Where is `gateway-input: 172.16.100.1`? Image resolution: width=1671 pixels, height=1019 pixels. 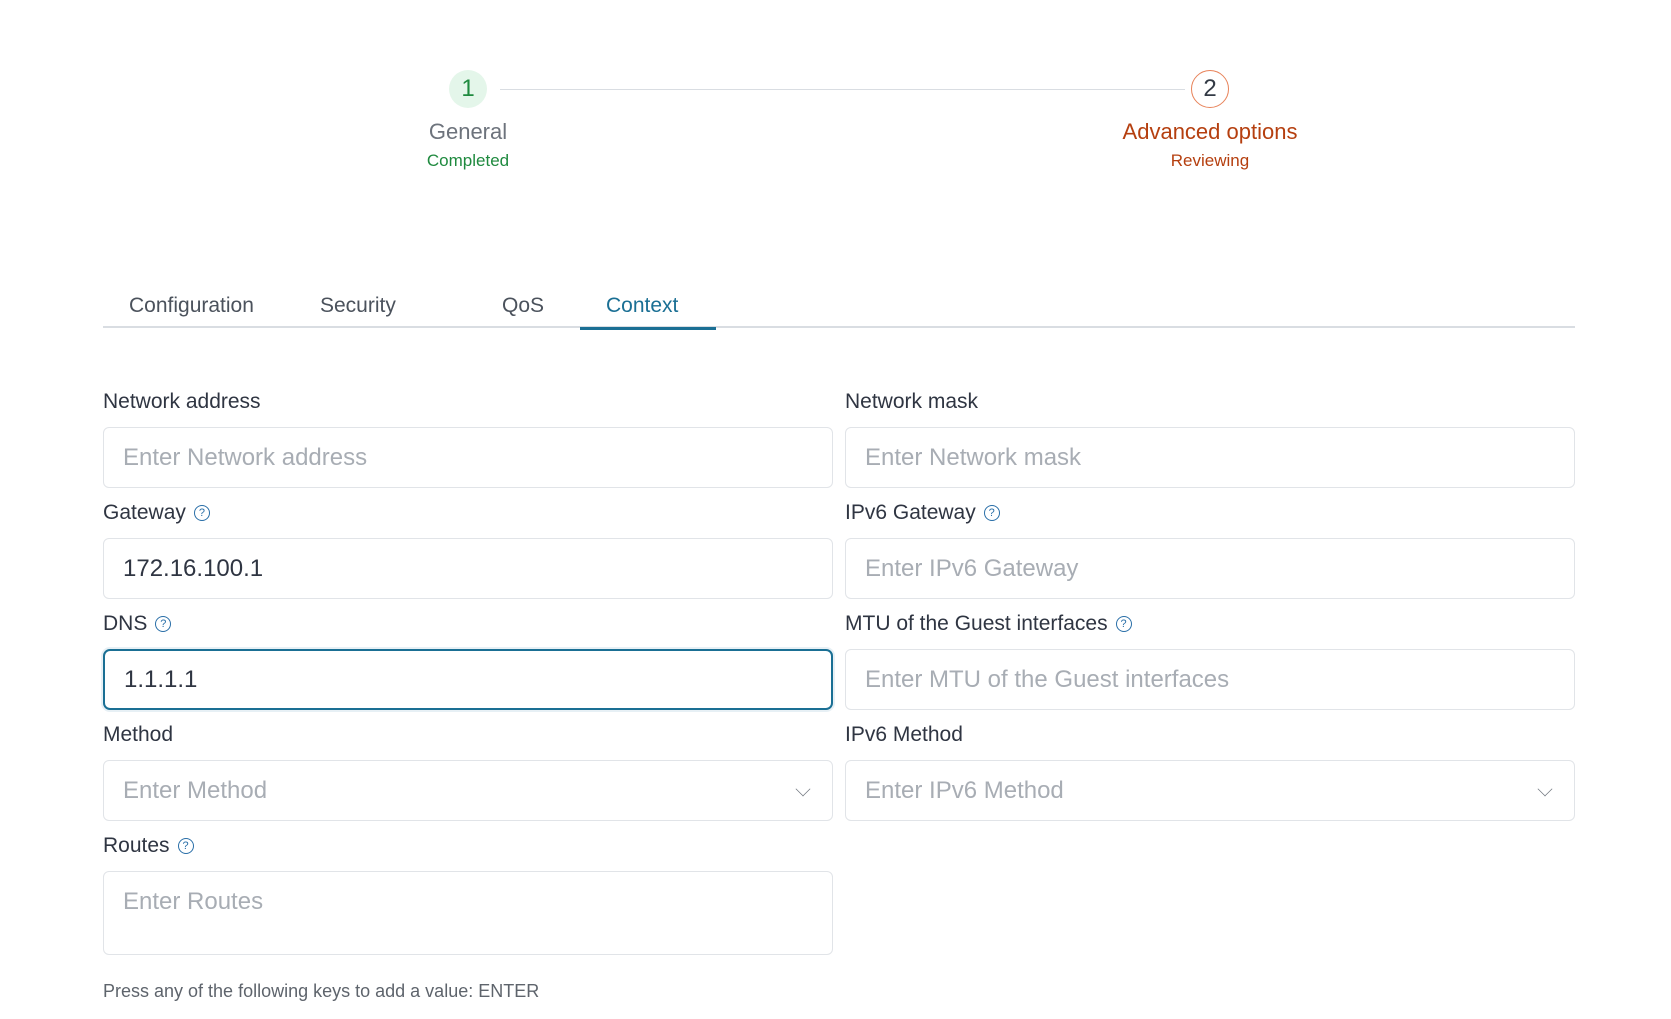 gateway-input: 172.16.100.1 is located at coordinates (468, 568).